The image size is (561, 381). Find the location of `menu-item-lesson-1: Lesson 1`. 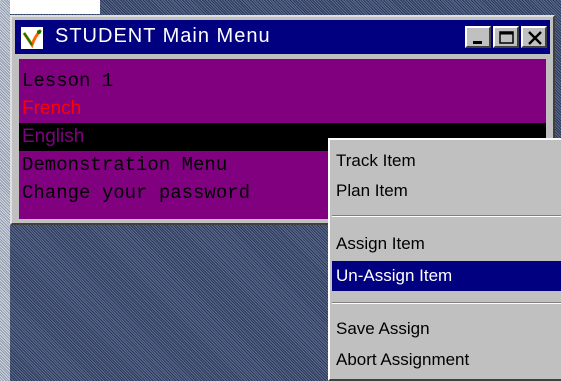

menu-item-lesson-1: Lesson 1 is located at coordinates (282, 81).